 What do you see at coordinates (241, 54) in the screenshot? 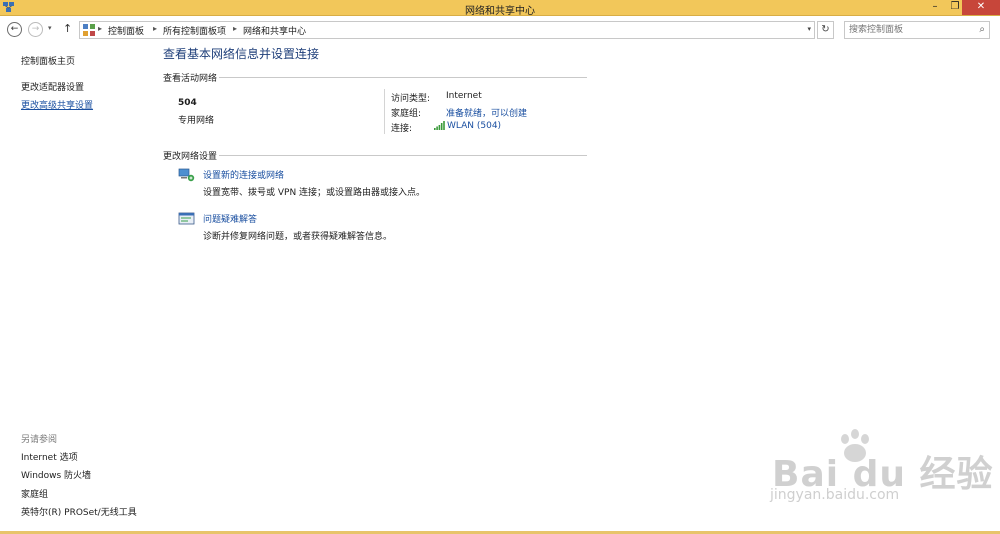
I see `page-title: 查看基本网络信息并设置连接` at bounding box center [241, 54].